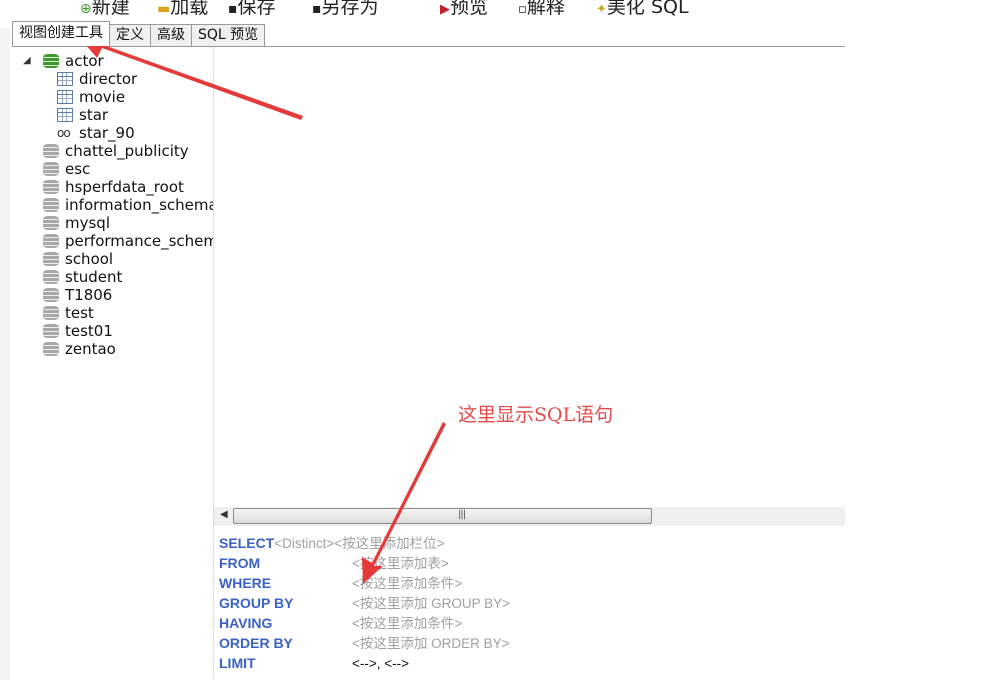 The height and width of the screenshot is (680, 982). I want to click on tree-db-actor: actor, so click(72, 61).